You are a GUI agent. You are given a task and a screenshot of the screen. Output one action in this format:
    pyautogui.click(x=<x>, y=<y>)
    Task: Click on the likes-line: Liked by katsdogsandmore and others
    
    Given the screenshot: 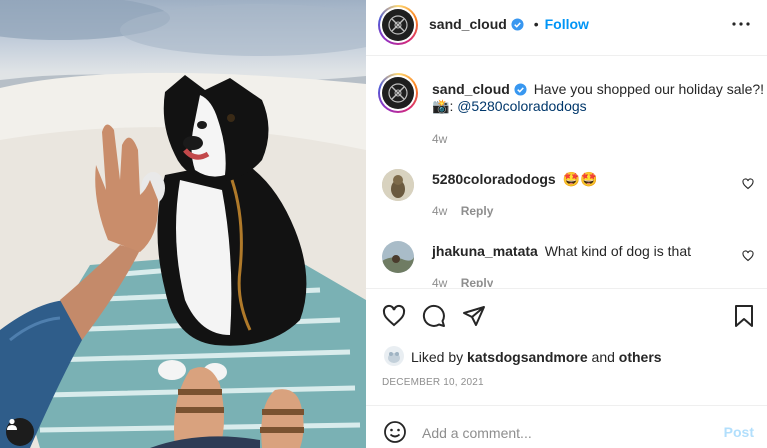 What is the action you would take?
    pyautogui.click(x=536, y=357)
    